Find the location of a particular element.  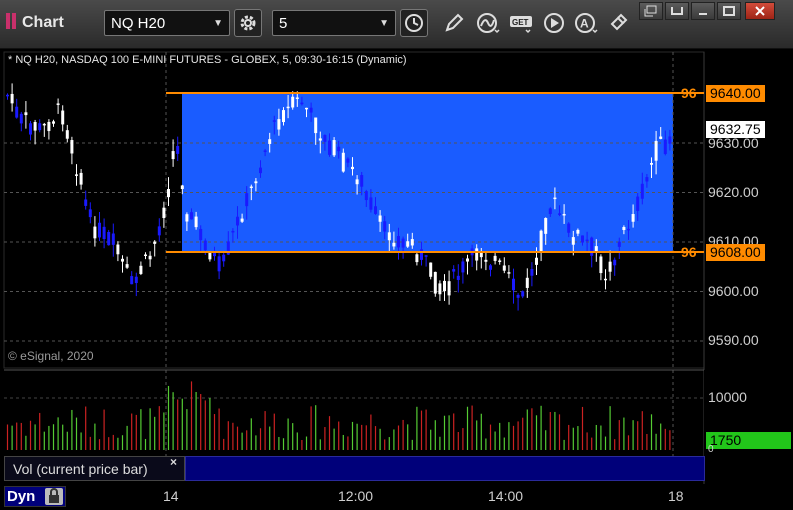

price-tick: 9630.00 is located at coordinates (733, 143).